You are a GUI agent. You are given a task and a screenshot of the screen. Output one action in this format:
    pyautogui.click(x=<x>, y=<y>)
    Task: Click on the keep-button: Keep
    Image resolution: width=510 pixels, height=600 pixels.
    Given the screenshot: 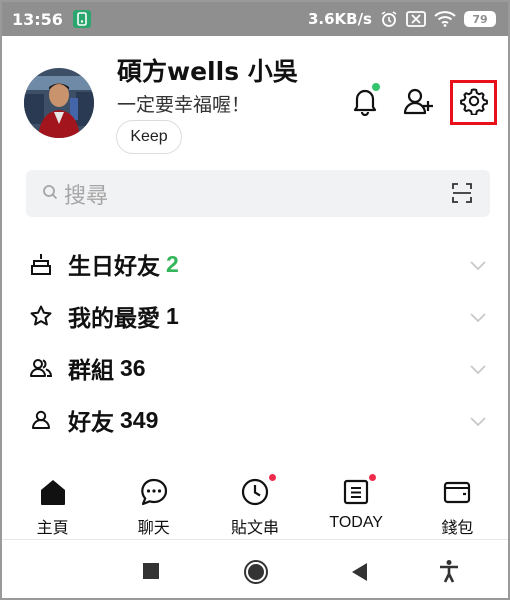 What is the action you would take?
    pyautogui.click(x=149, y=137)
    